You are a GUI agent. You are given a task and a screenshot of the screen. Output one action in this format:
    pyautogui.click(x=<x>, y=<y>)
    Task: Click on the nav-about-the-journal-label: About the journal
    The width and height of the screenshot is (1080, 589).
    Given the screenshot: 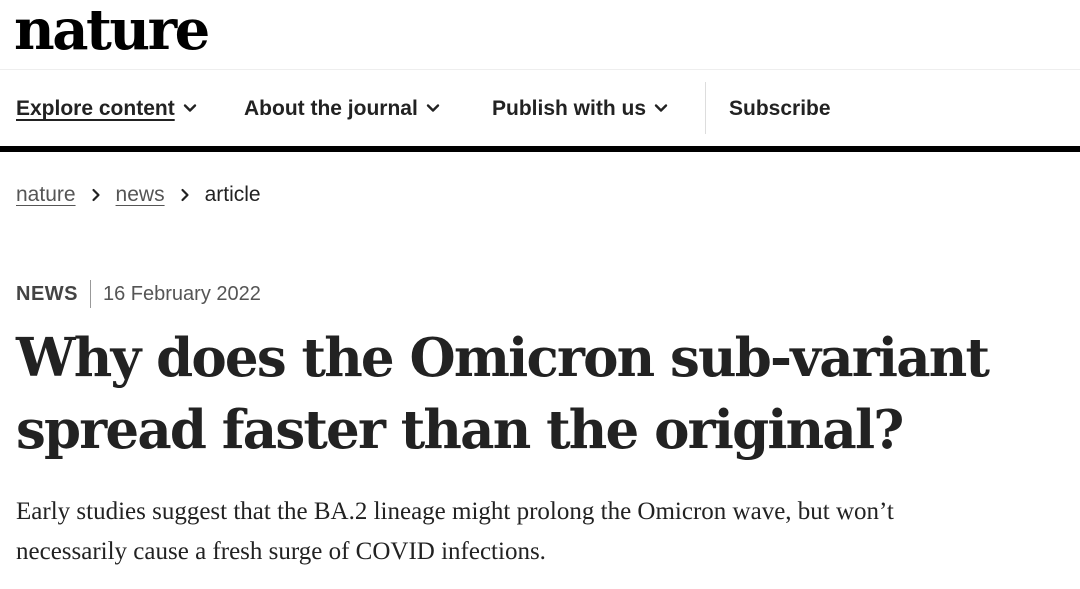 What is the action you would take?
    pyautogui.click(x=331, y=108)
    